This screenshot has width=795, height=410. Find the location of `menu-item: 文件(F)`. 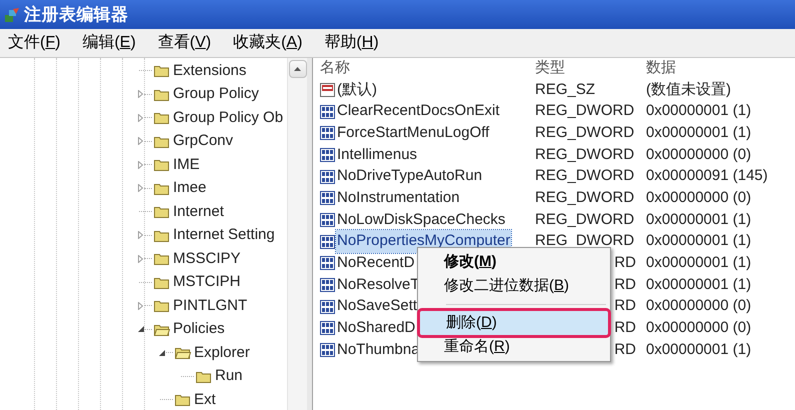

menu-item: 文件(F) is located at coordinates (34, 43).